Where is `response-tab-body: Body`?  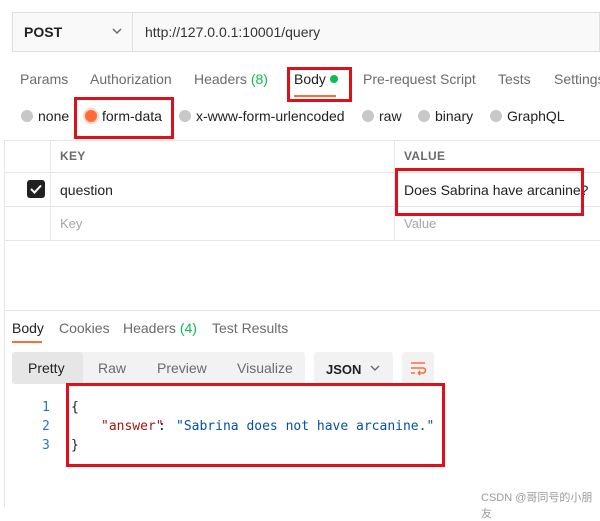 response-tab-body: Body is located at coordinates (28, 328).